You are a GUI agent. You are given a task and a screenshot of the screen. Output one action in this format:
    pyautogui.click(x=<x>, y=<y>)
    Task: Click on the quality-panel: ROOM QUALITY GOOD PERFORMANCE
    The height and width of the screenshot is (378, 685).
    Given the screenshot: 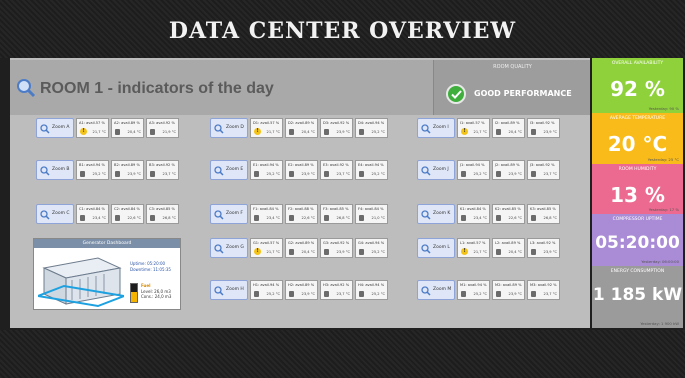 What is the action you would take?
    pyautogui.click(x=511, y=87)
    